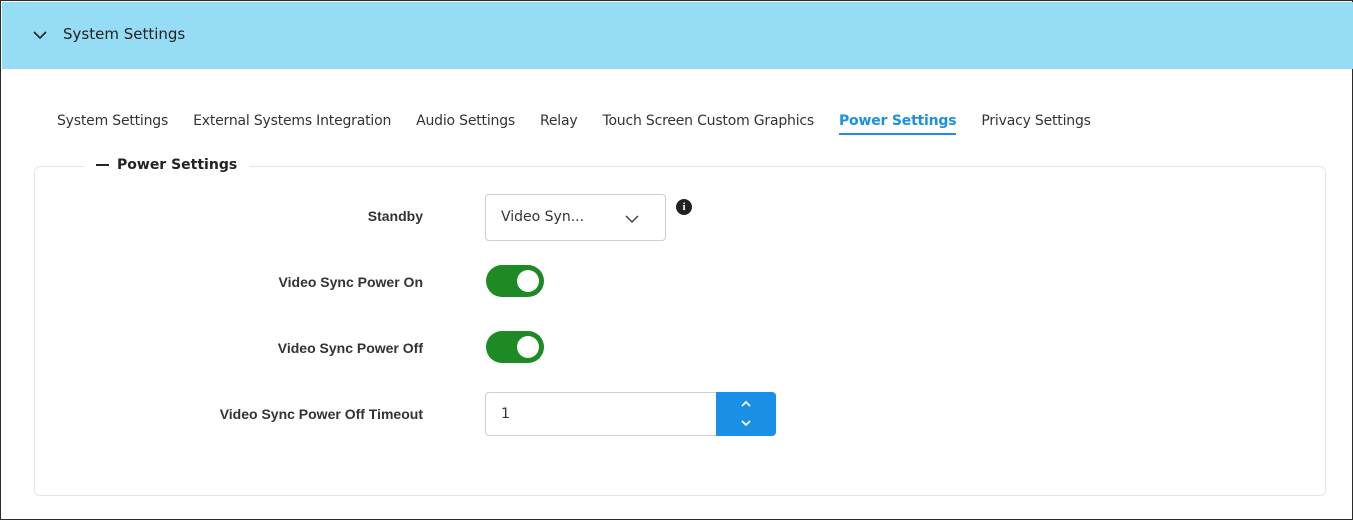 The image size is (1353, 520). I want to click on tab-relay: Relay, so click(559, 121).